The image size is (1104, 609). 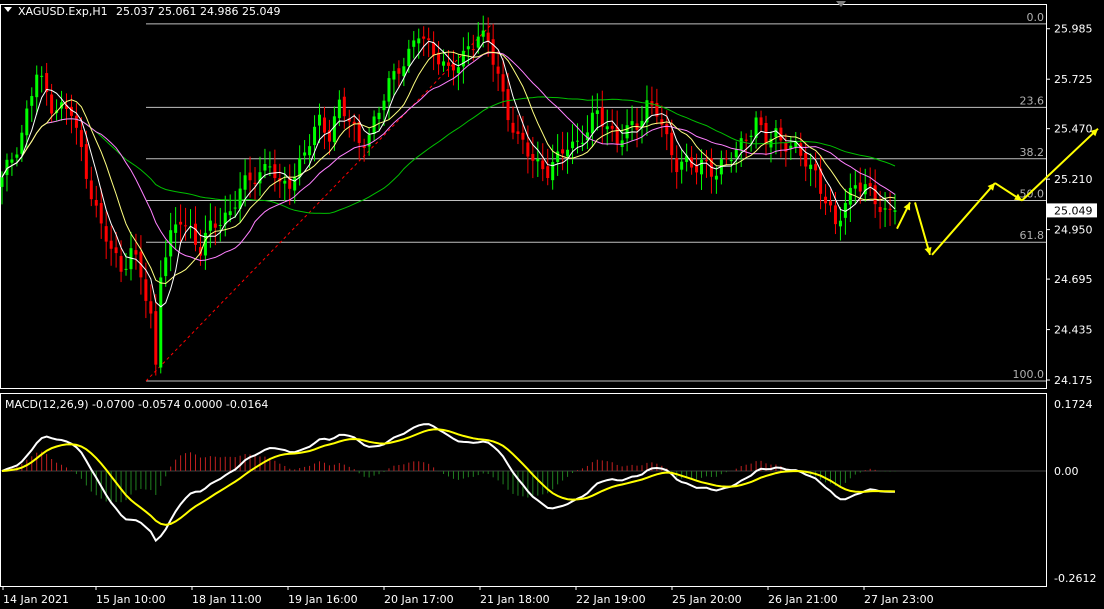 What do you see at coordinates (227, 599) in the screenshot?
I see `time-tick-label: 18 Jan 11:00` at bounding box center [227, 599].